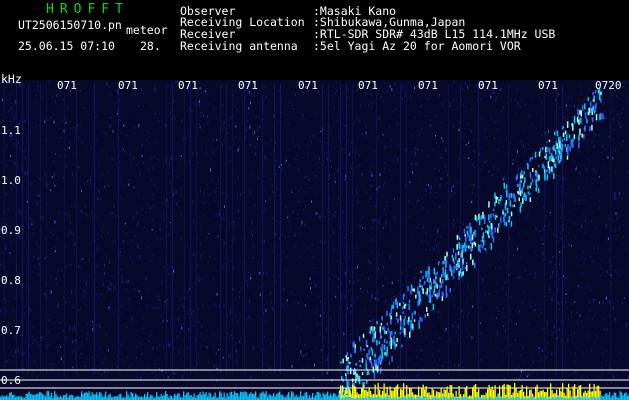  I want to click on unit-label: kHz, so click(11, 79).